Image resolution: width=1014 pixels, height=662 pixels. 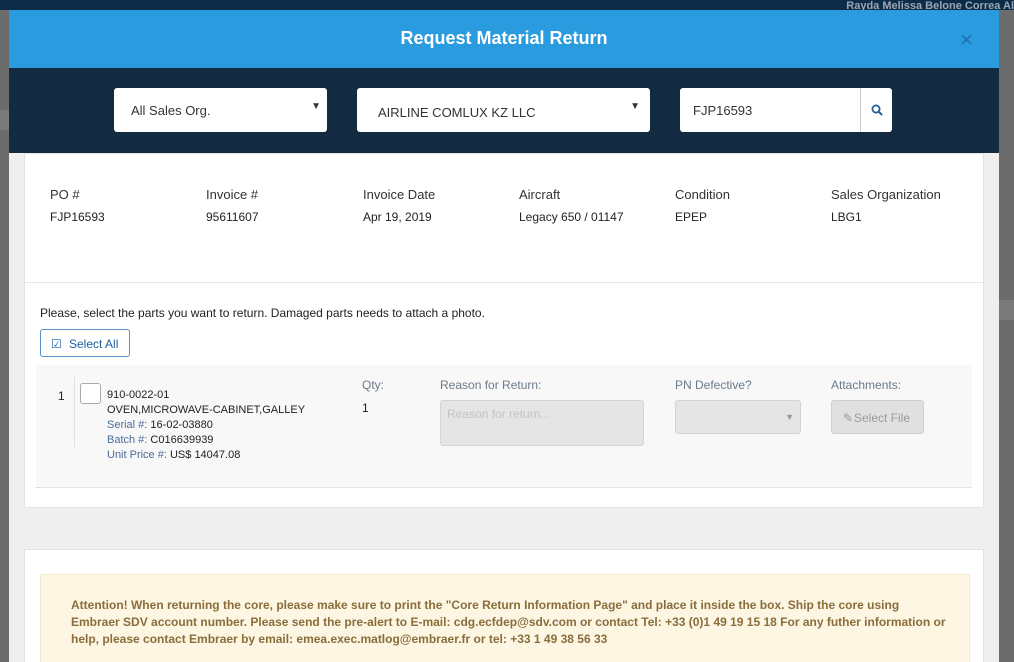 What do you see at coordinates (457, 112) in the screenshot?
I see `customer-select-value: AIRLINE COMLUX KZ LLC` at bounding box center [457, 112].